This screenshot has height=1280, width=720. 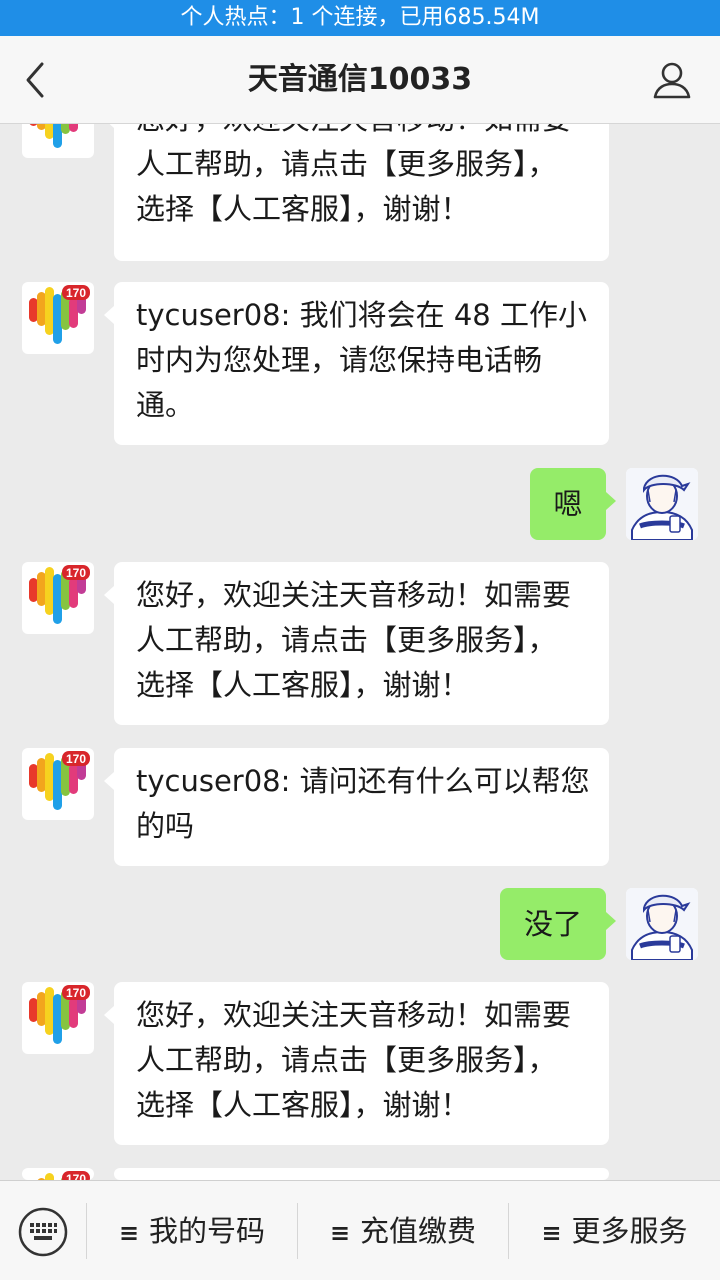 I want to click on menu-more-services-button: ≡ 更多服务, so click(x=614, y=1230).